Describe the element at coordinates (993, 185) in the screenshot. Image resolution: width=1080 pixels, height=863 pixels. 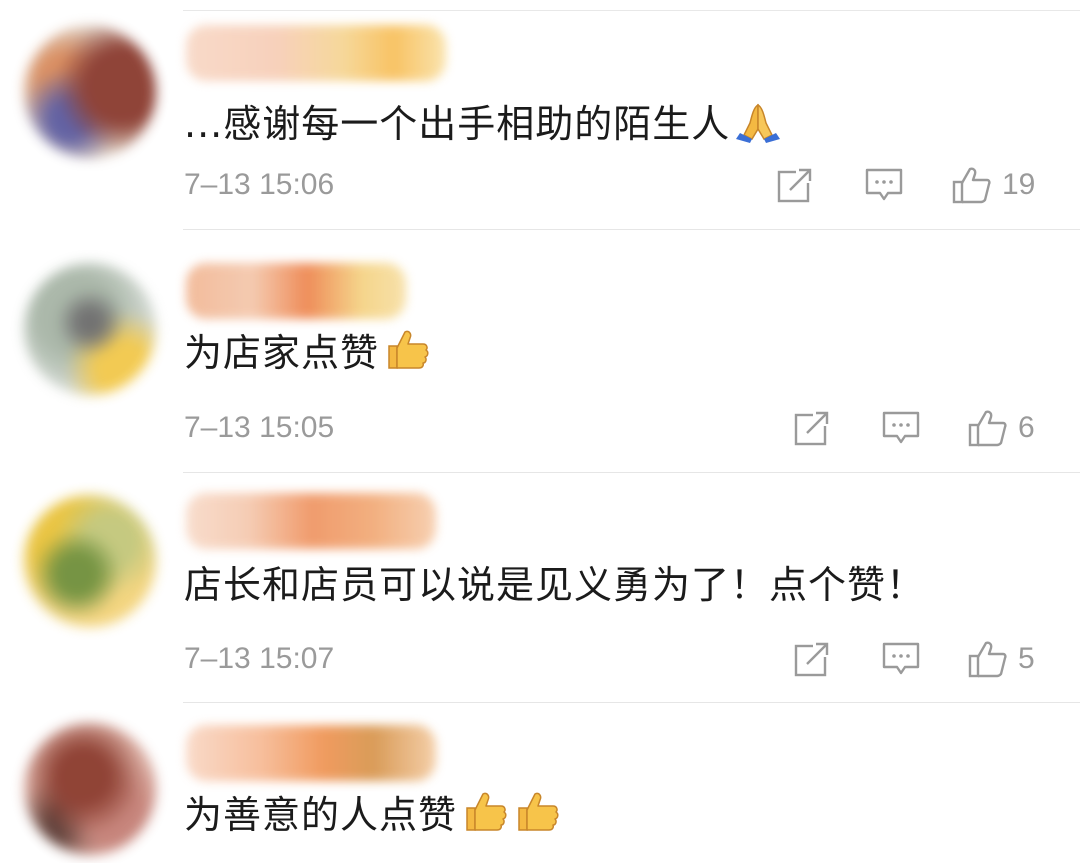
I see `like-button: 19` at that location.